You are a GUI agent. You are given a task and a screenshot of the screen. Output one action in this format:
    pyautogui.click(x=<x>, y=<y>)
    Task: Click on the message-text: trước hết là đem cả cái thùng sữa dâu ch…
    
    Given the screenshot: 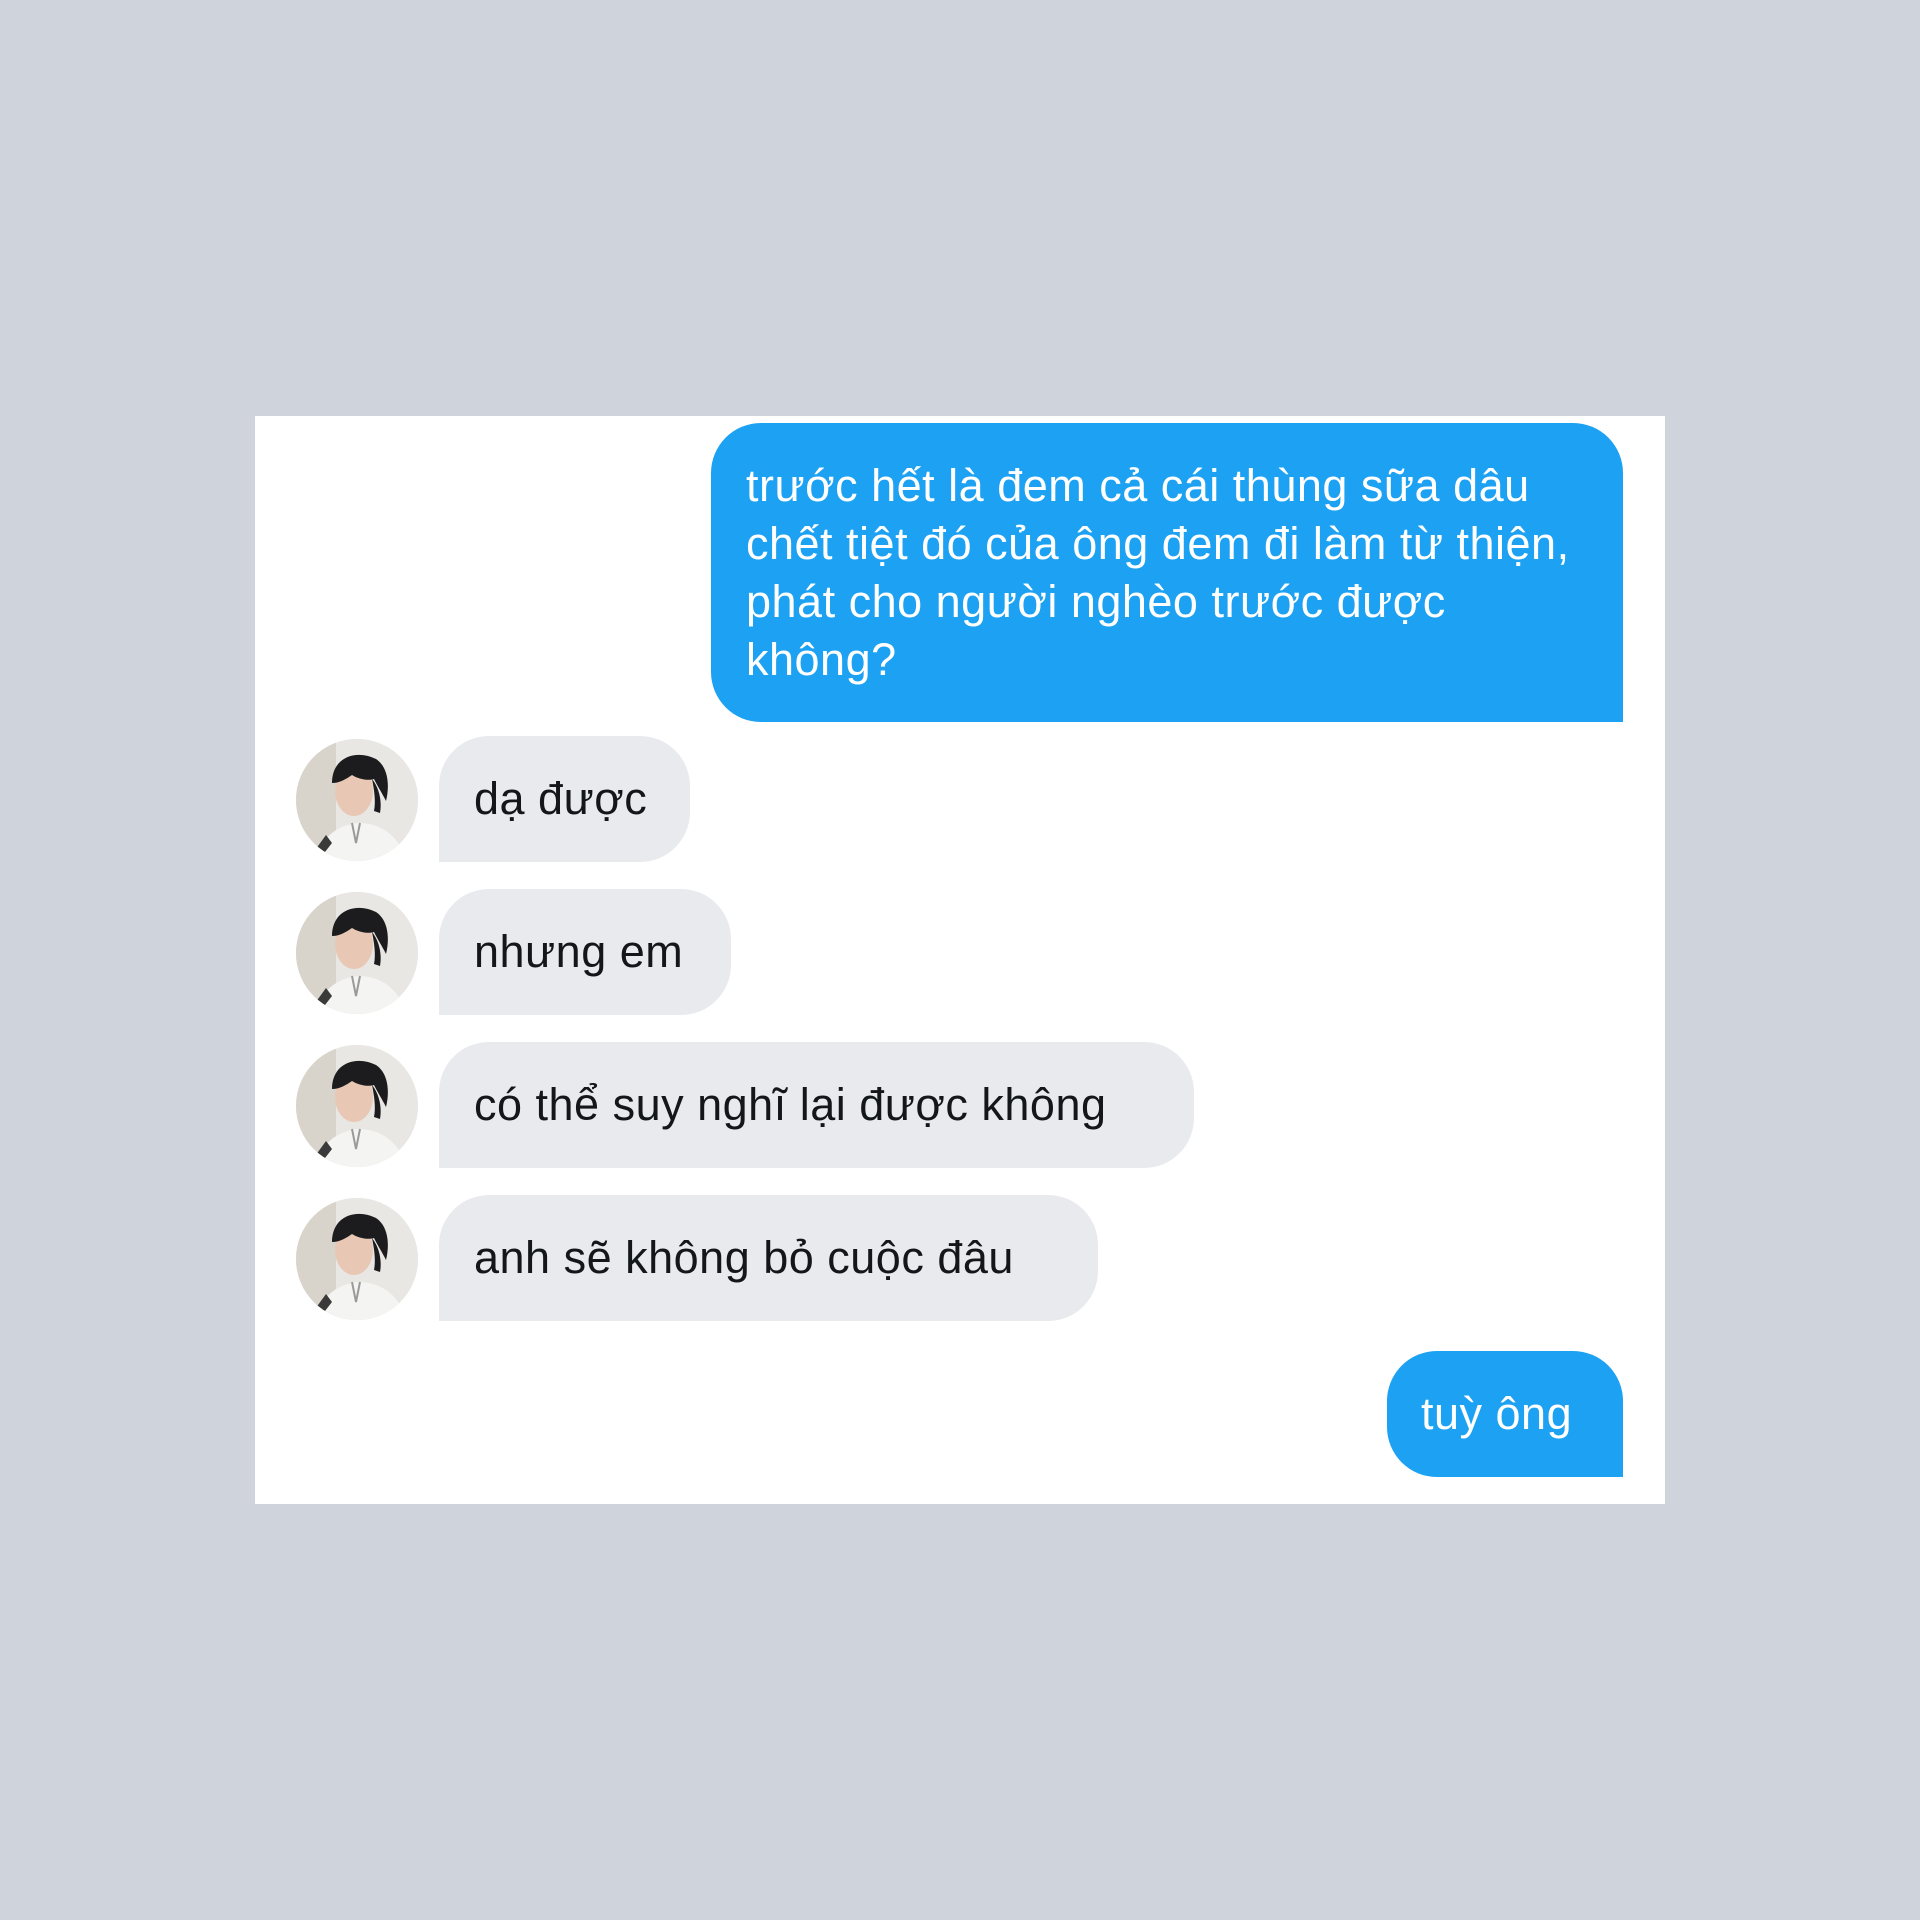 What is the action you would take?
    pyautogui.click(x=1158, y=572)
    